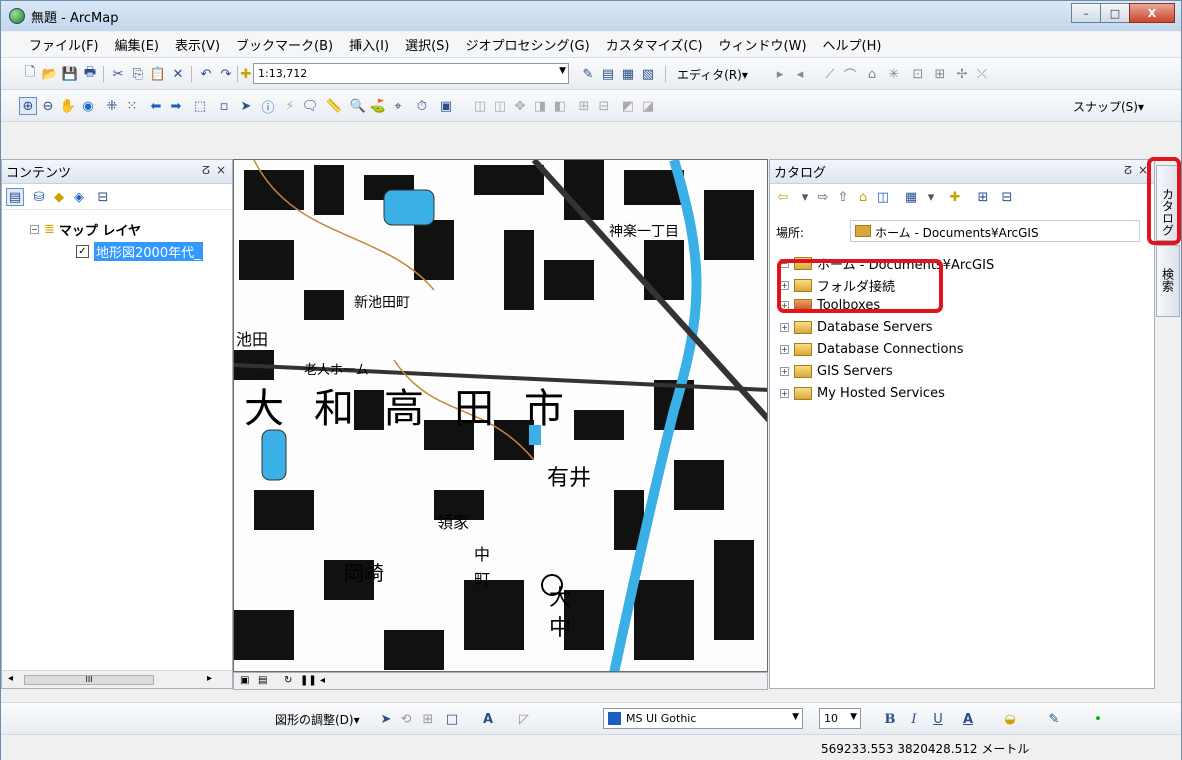 The height and width of the screenshot is (760, 1182). I want to click on html-popup-icon: 🗨, so click(310, 106).